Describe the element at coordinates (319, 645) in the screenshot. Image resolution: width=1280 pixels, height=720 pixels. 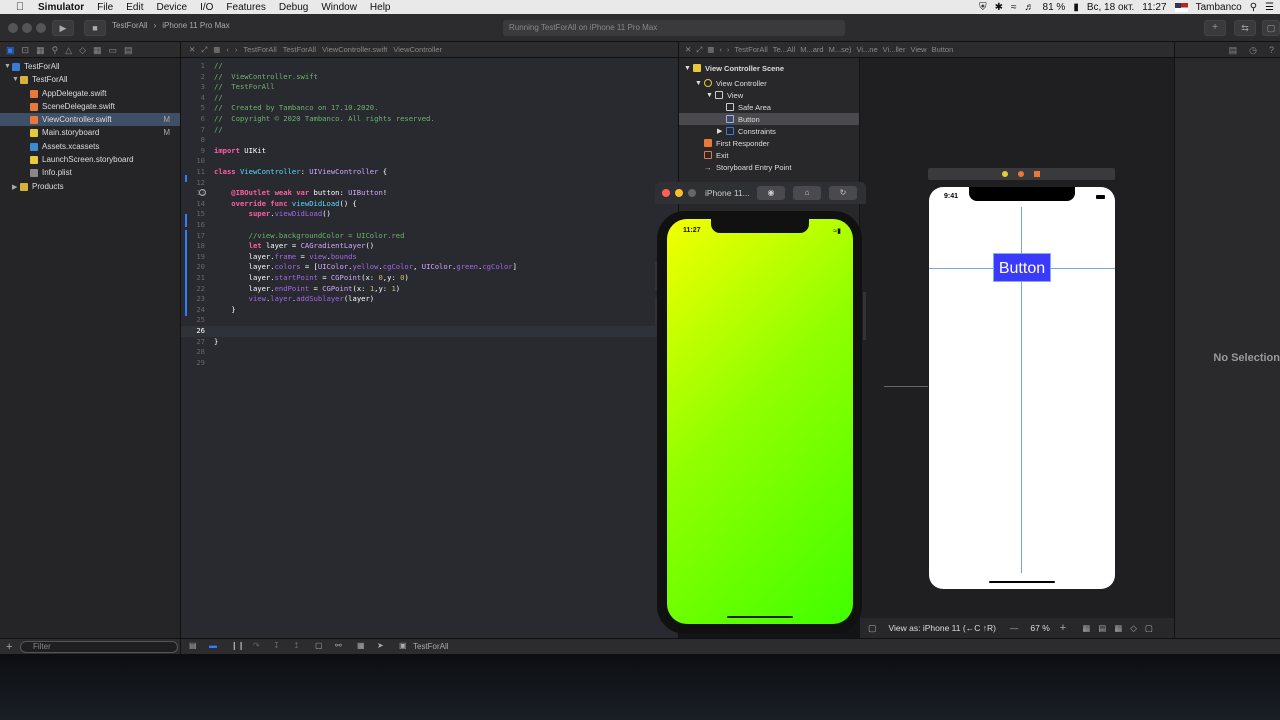
I see `view-hierarchy-icon: ▢` at that location.